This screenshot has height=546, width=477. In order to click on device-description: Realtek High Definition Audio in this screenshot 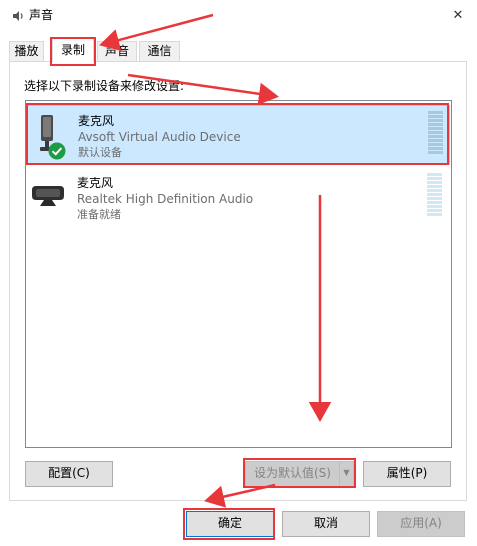, I will do `click(165, 199)`.